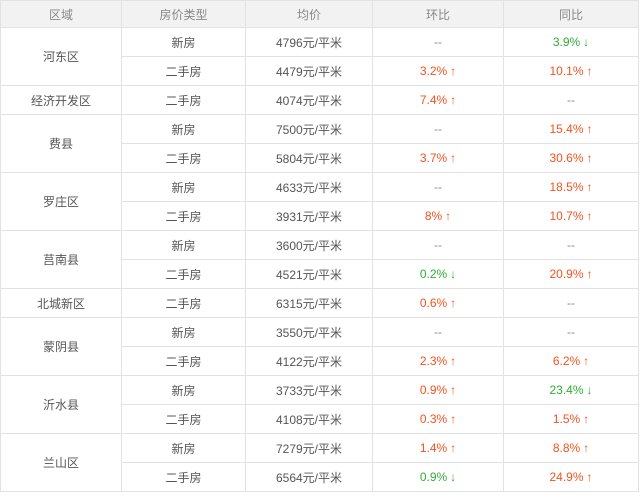 This screenshot has height=501, width=640. What do you see at coordinates (566, 129) in the screenshot?
I see `yoy-cell-value: 15.4%` at bounding box center [566, 129].